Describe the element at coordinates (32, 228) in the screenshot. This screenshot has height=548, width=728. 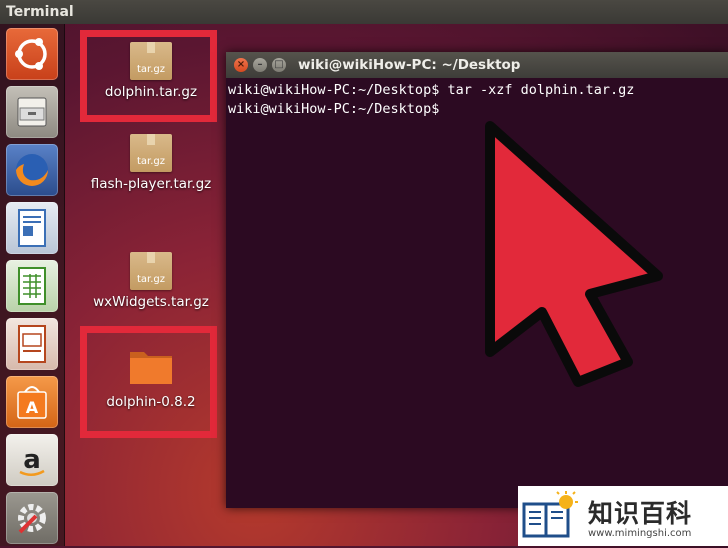
I see `writer-icon` at that location.